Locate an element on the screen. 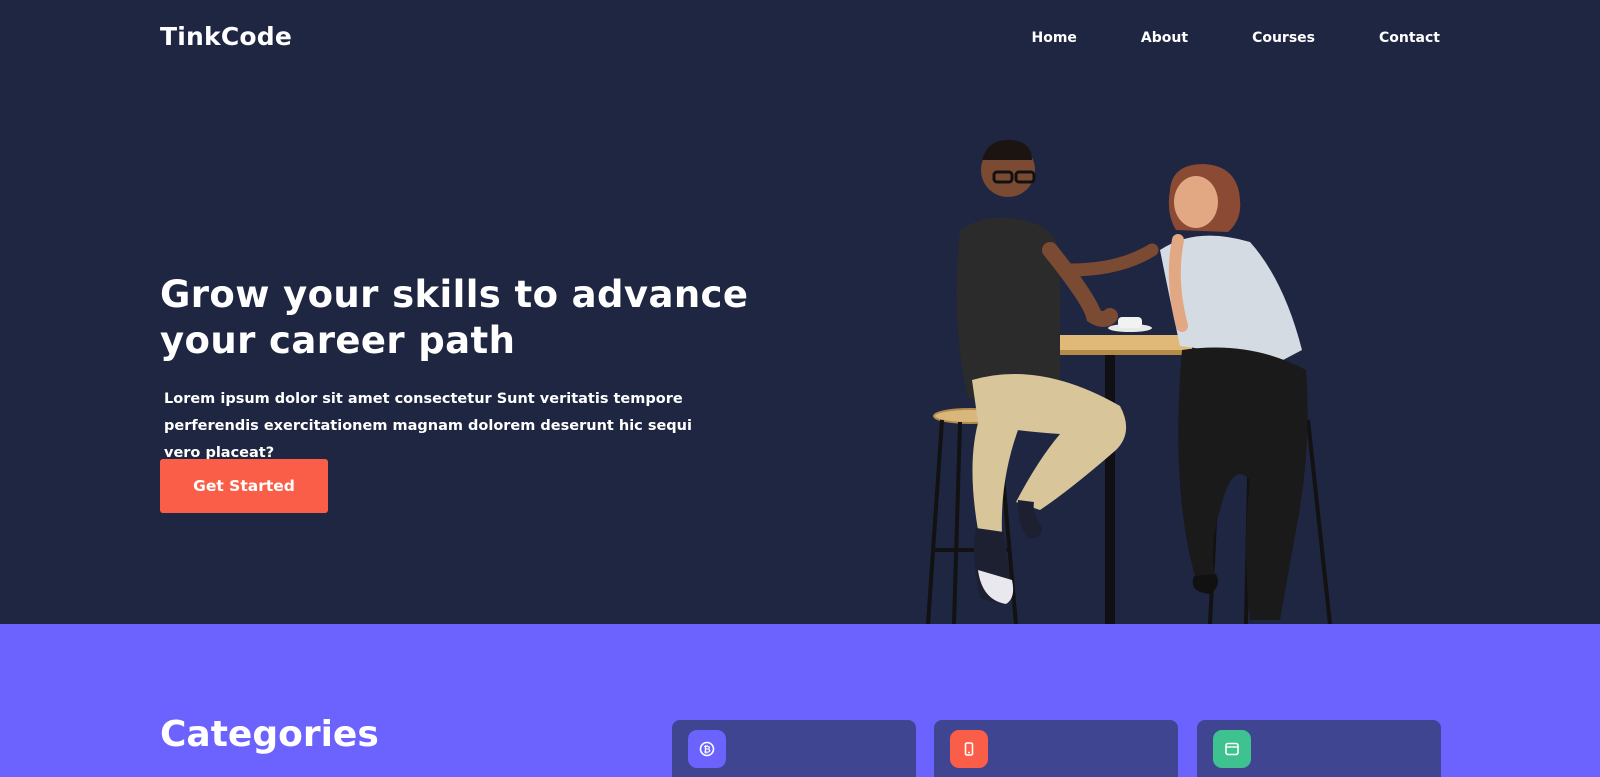 The image size is (1600, 777). navbar: TinkCode Home About Courses Contact is located at coordinates (800, 38).